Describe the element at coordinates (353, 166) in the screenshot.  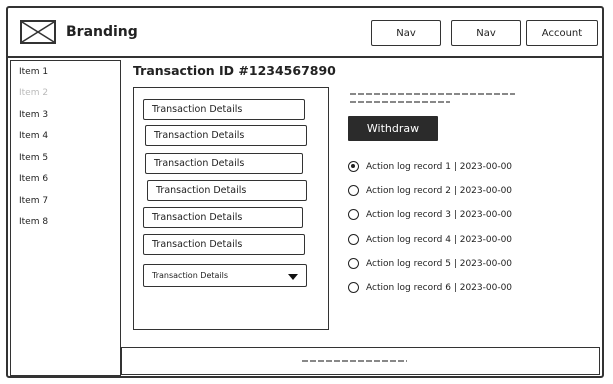
I see `radio-checked-icon` at that location.